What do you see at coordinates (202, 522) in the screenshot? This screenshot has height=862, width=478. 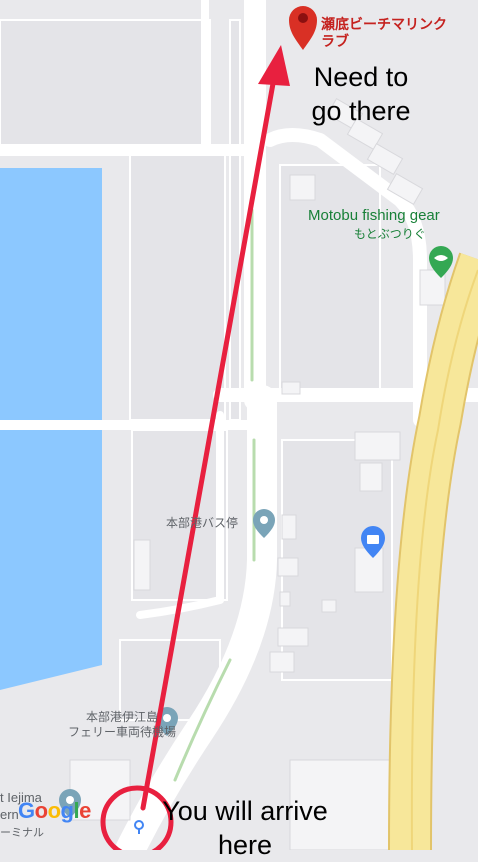 I see `bus-stop-label: 本部港バス停` at bounding box center [202, 522].